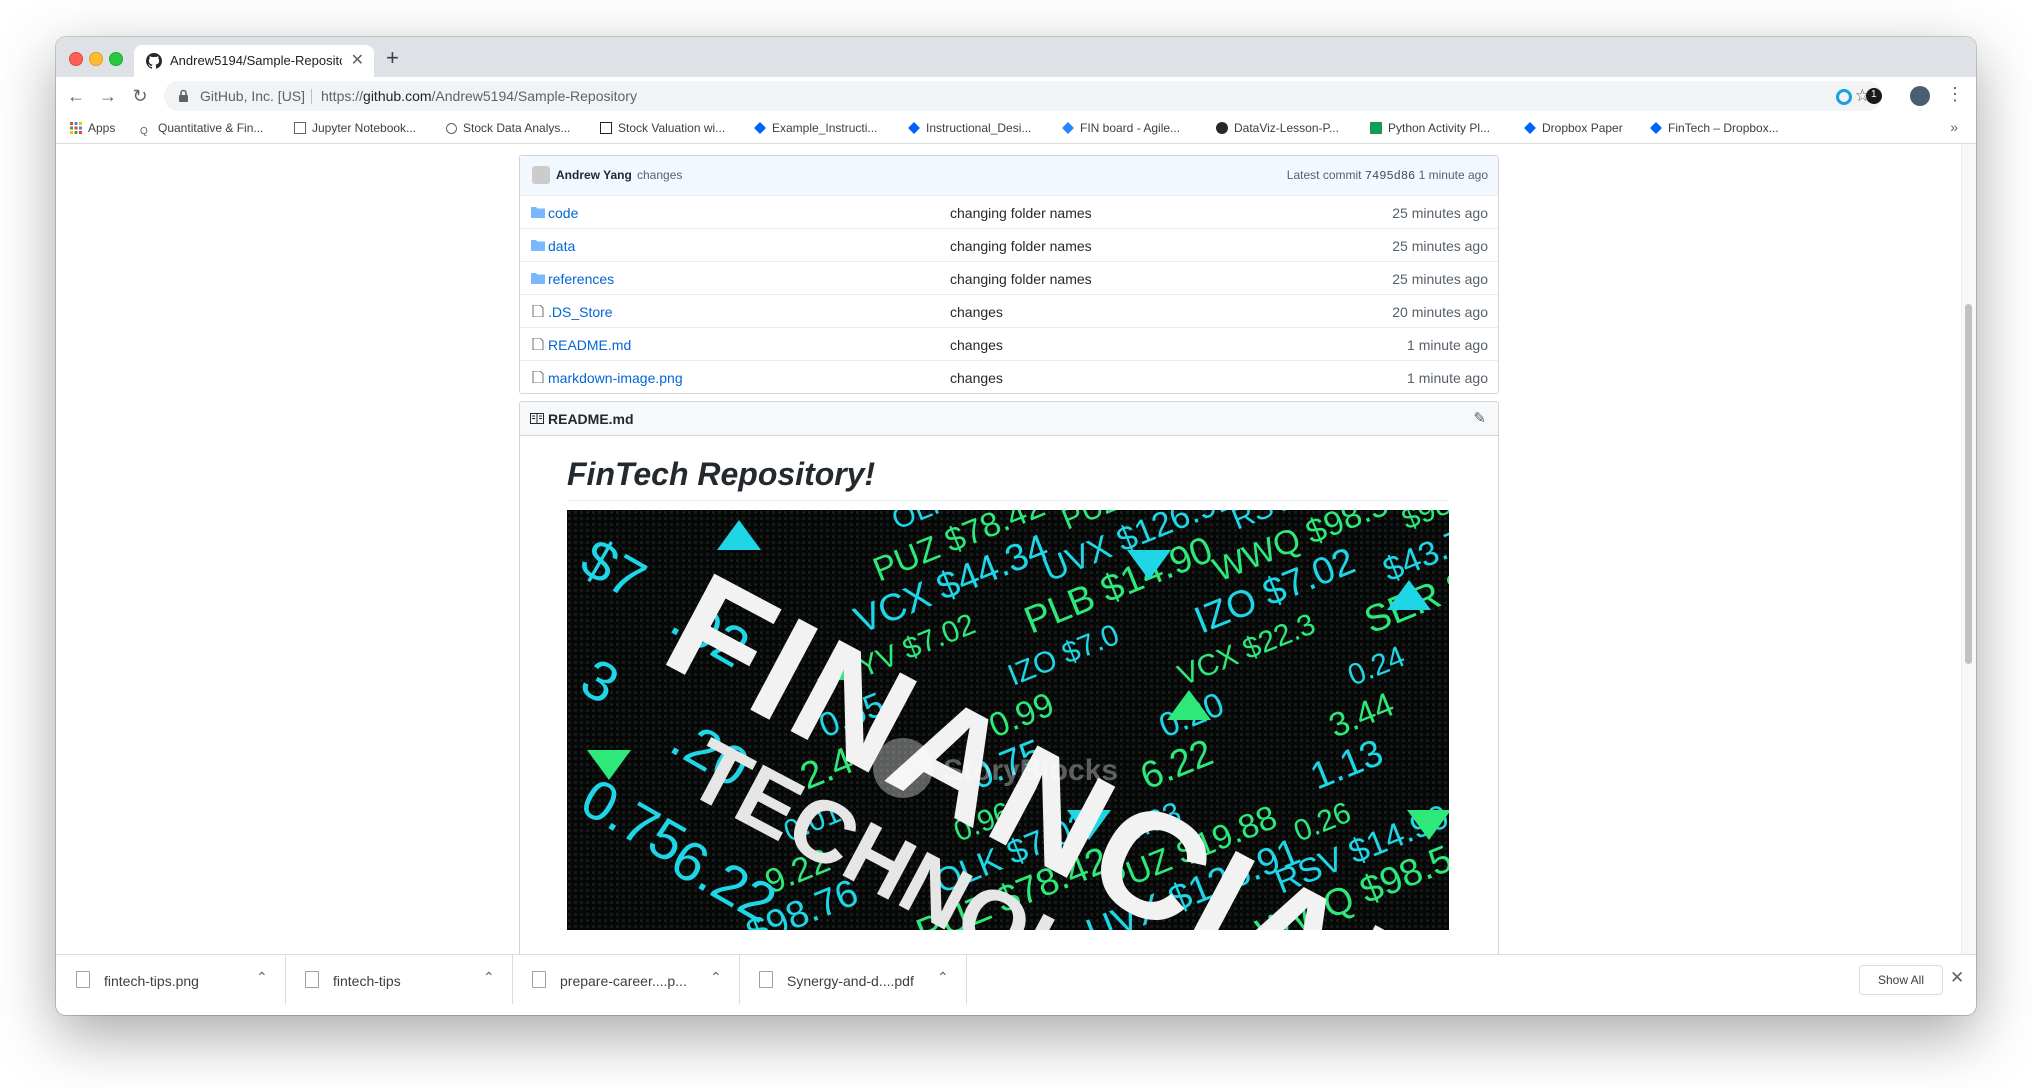 The height and width of the screenshot is (1089, 2032). I want to click on commit-author: Andrew Yang, so click(594, 175).